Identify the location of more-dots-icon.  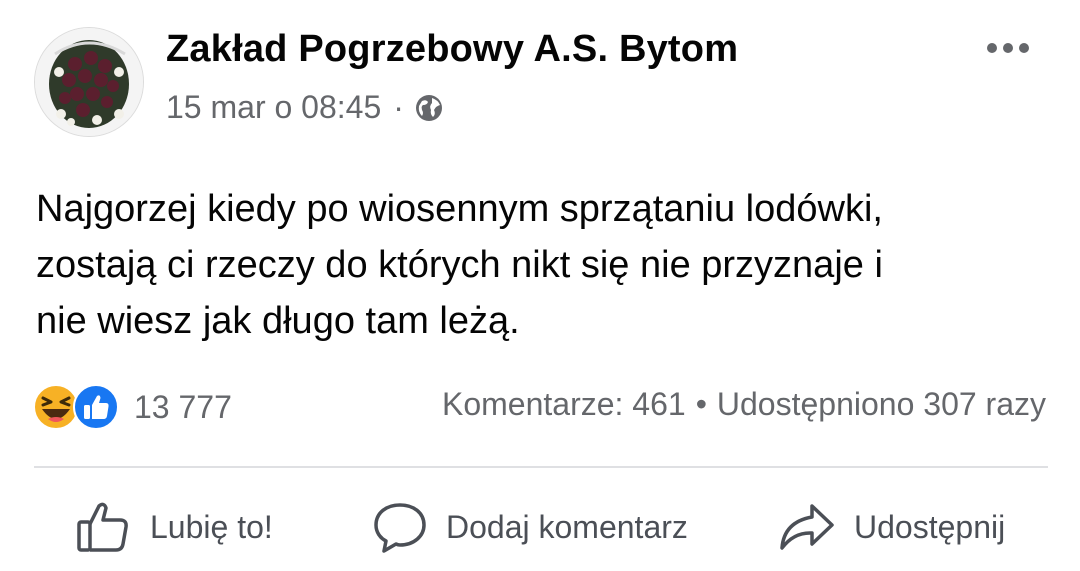
(1008, 48).